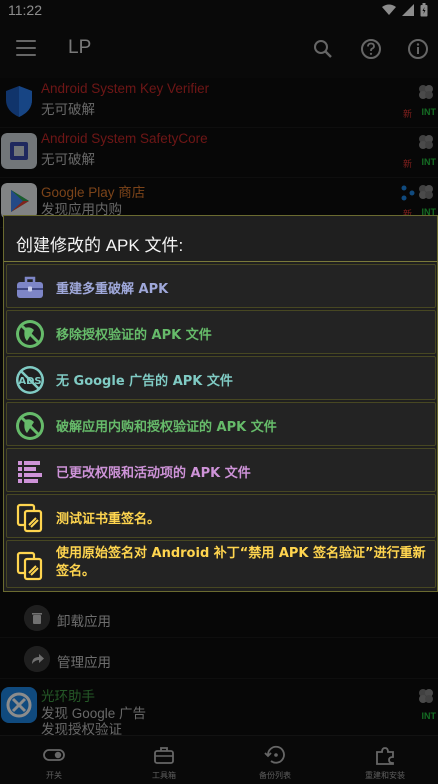 The image size is (438, 784). I want to click on crack-iap-license-option: 破解应用内购和授权验证的 APK 文件, so click(221, 424).